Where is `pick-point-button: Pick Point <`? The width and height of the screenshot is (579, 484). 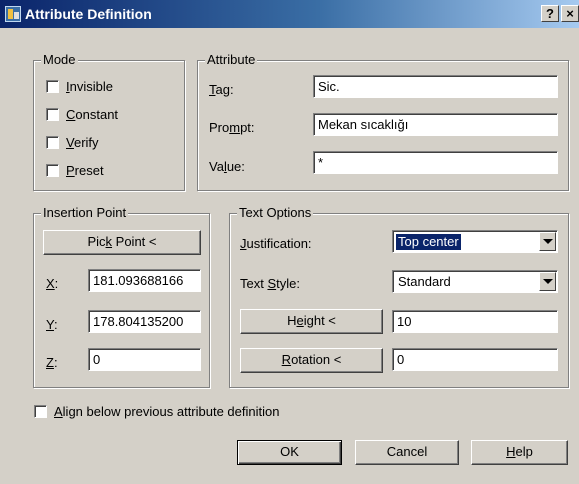
pick-point-button: Pick Point < is located at coordinates (122, 242).